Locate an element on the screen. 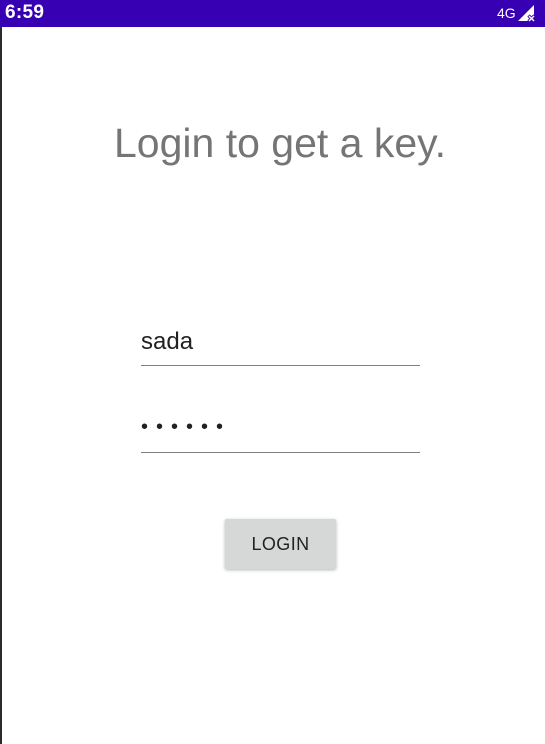 The height and width of the screenshot is (744, 545). username-field: sada is located at coordinates (280, 347).